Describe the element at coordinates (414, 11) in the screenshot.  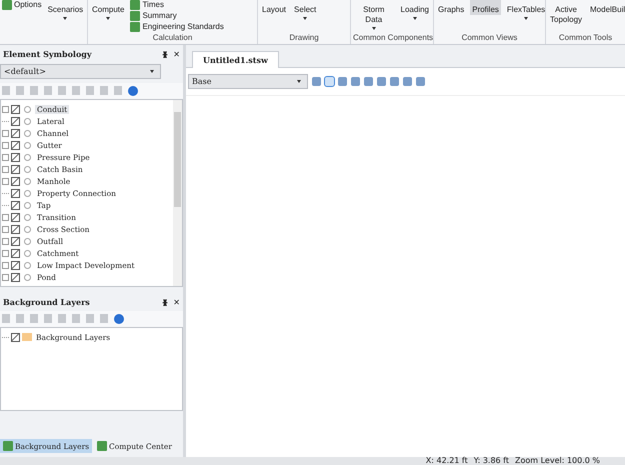
I see `ribbon-button: Loading` at that location.